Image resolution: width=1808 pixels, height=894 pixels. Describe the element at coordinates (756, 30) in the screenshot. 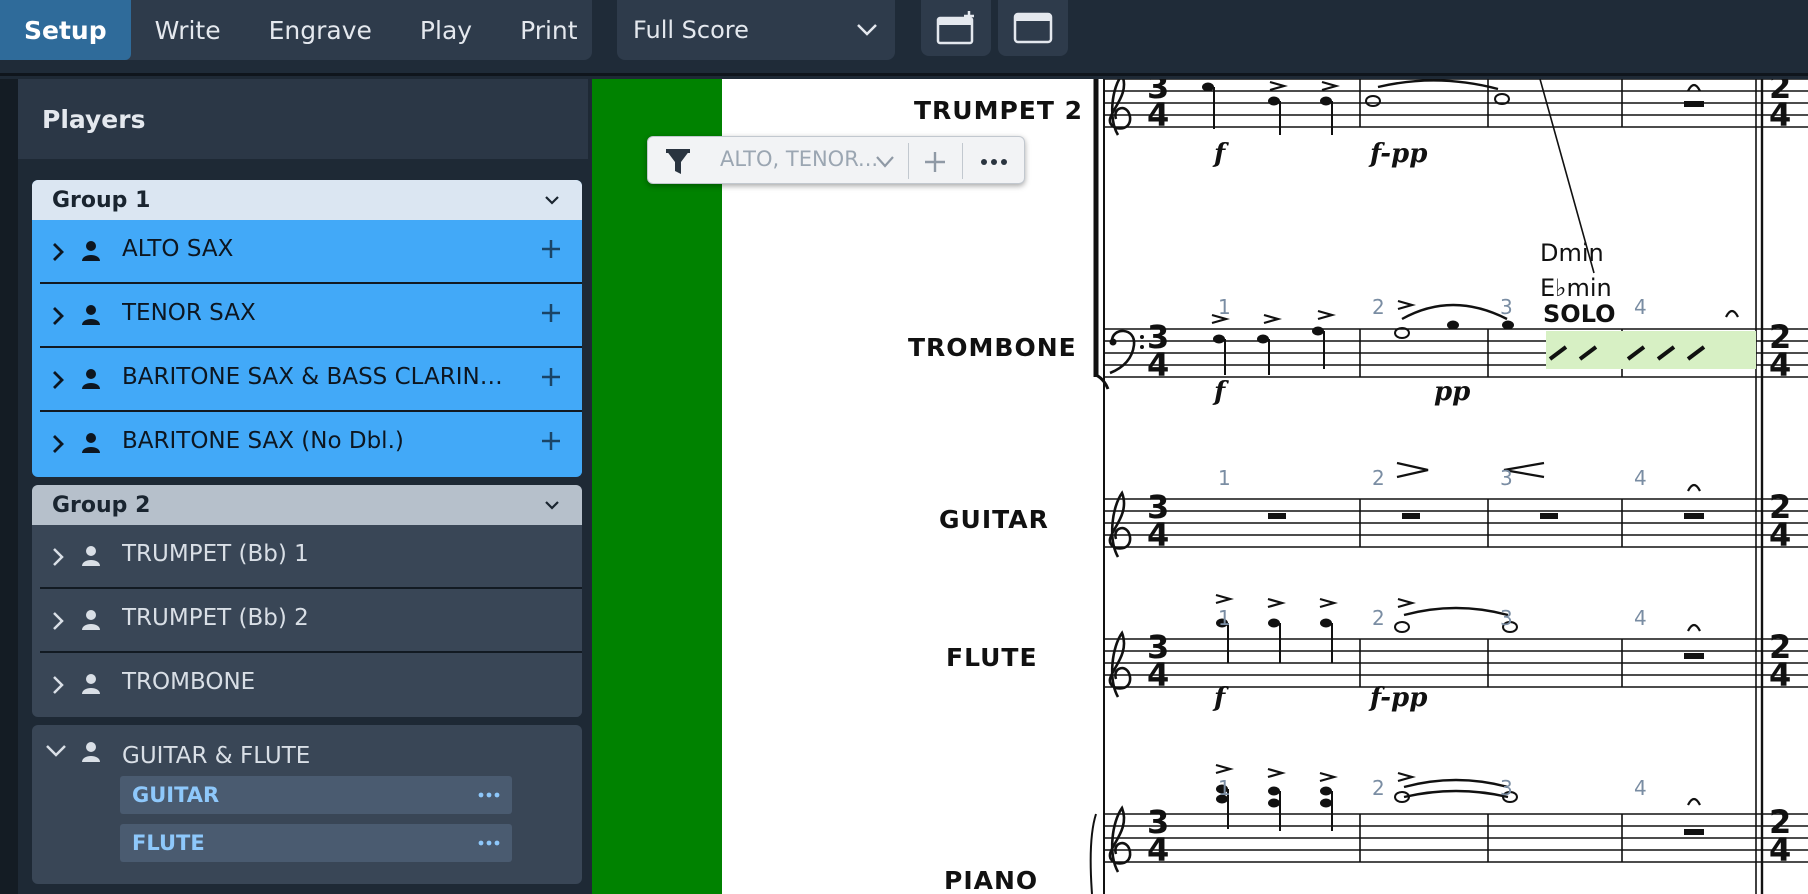

I see `layout-selector: Full Score` at that location.